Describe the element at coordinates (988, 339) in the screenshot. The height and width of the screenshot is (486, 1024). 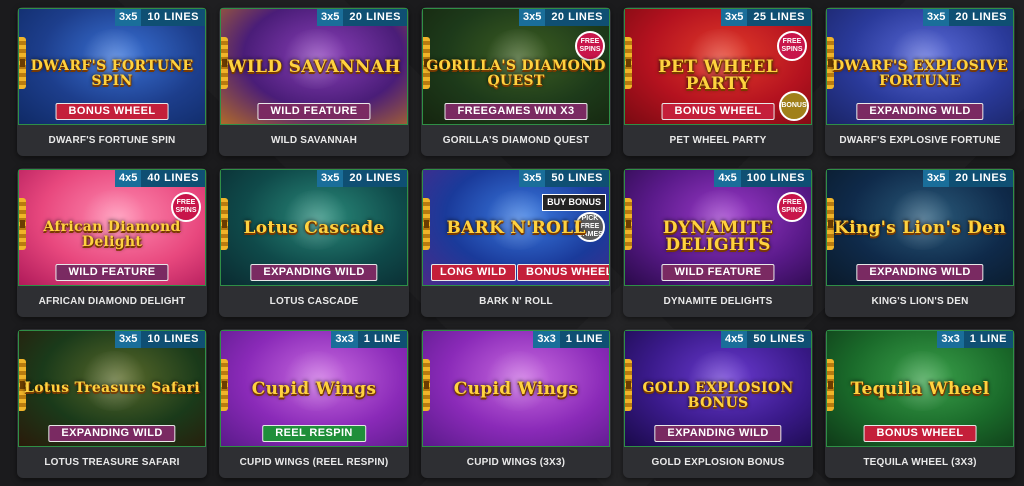
I see `lines-label: 1 LINE` at that location.